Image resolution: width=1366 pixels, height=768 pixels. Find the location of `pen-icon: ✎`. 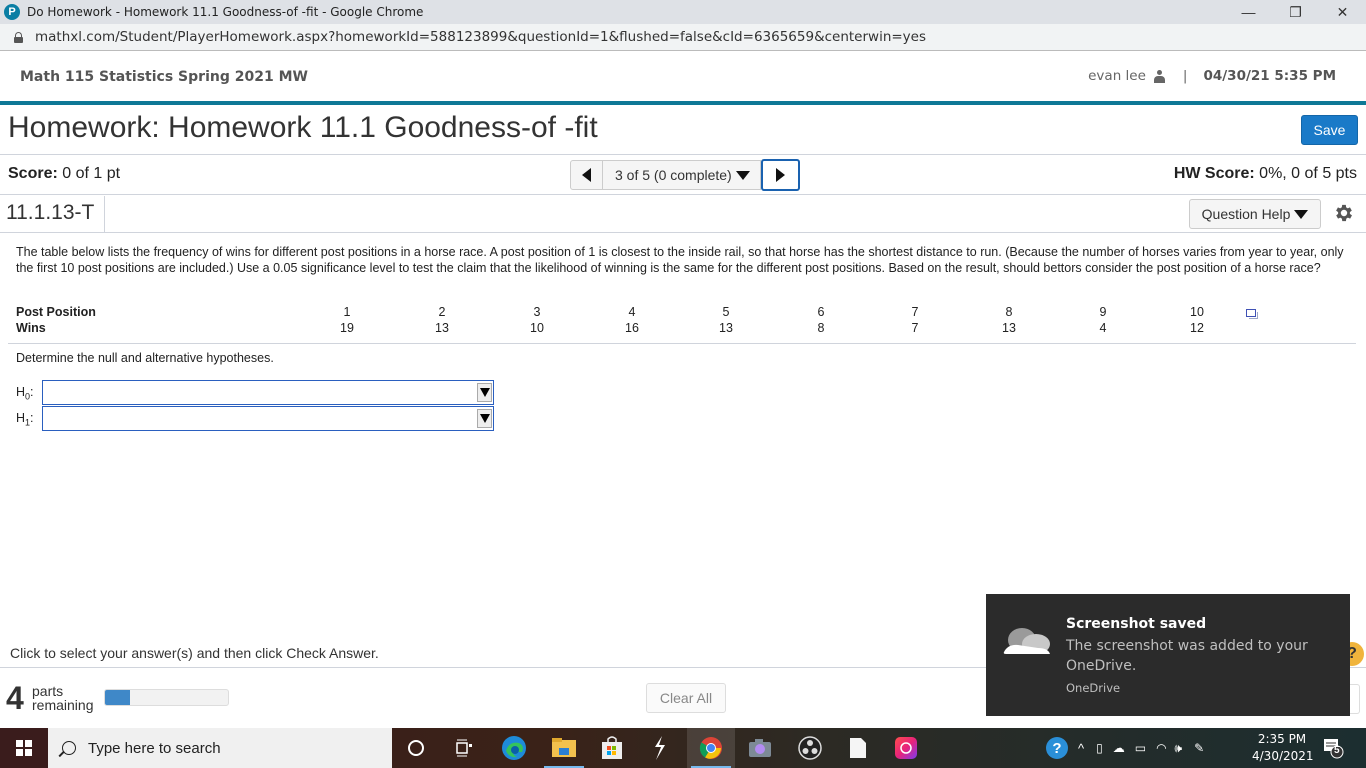

pen-icon: ✎ is located at coordinates (1199, 748).